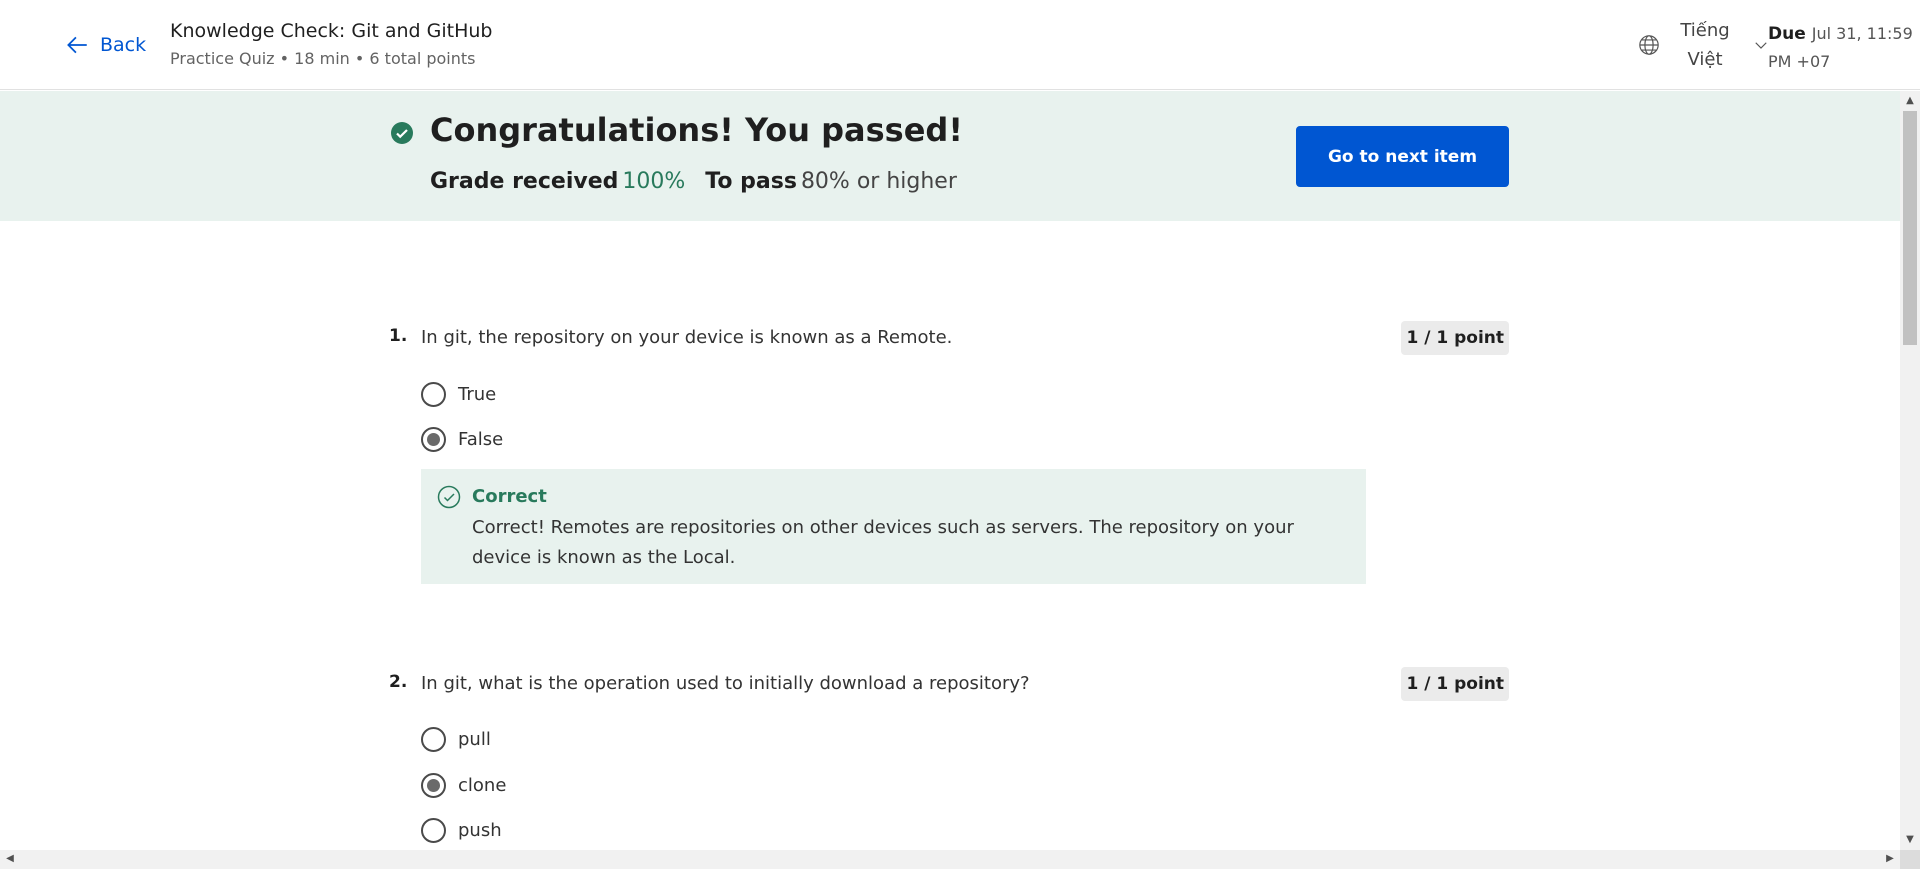 This screenshot has height=869, width=1920. I want to click on go-to-next-item-button: Go to next item, so click(1402, 156).